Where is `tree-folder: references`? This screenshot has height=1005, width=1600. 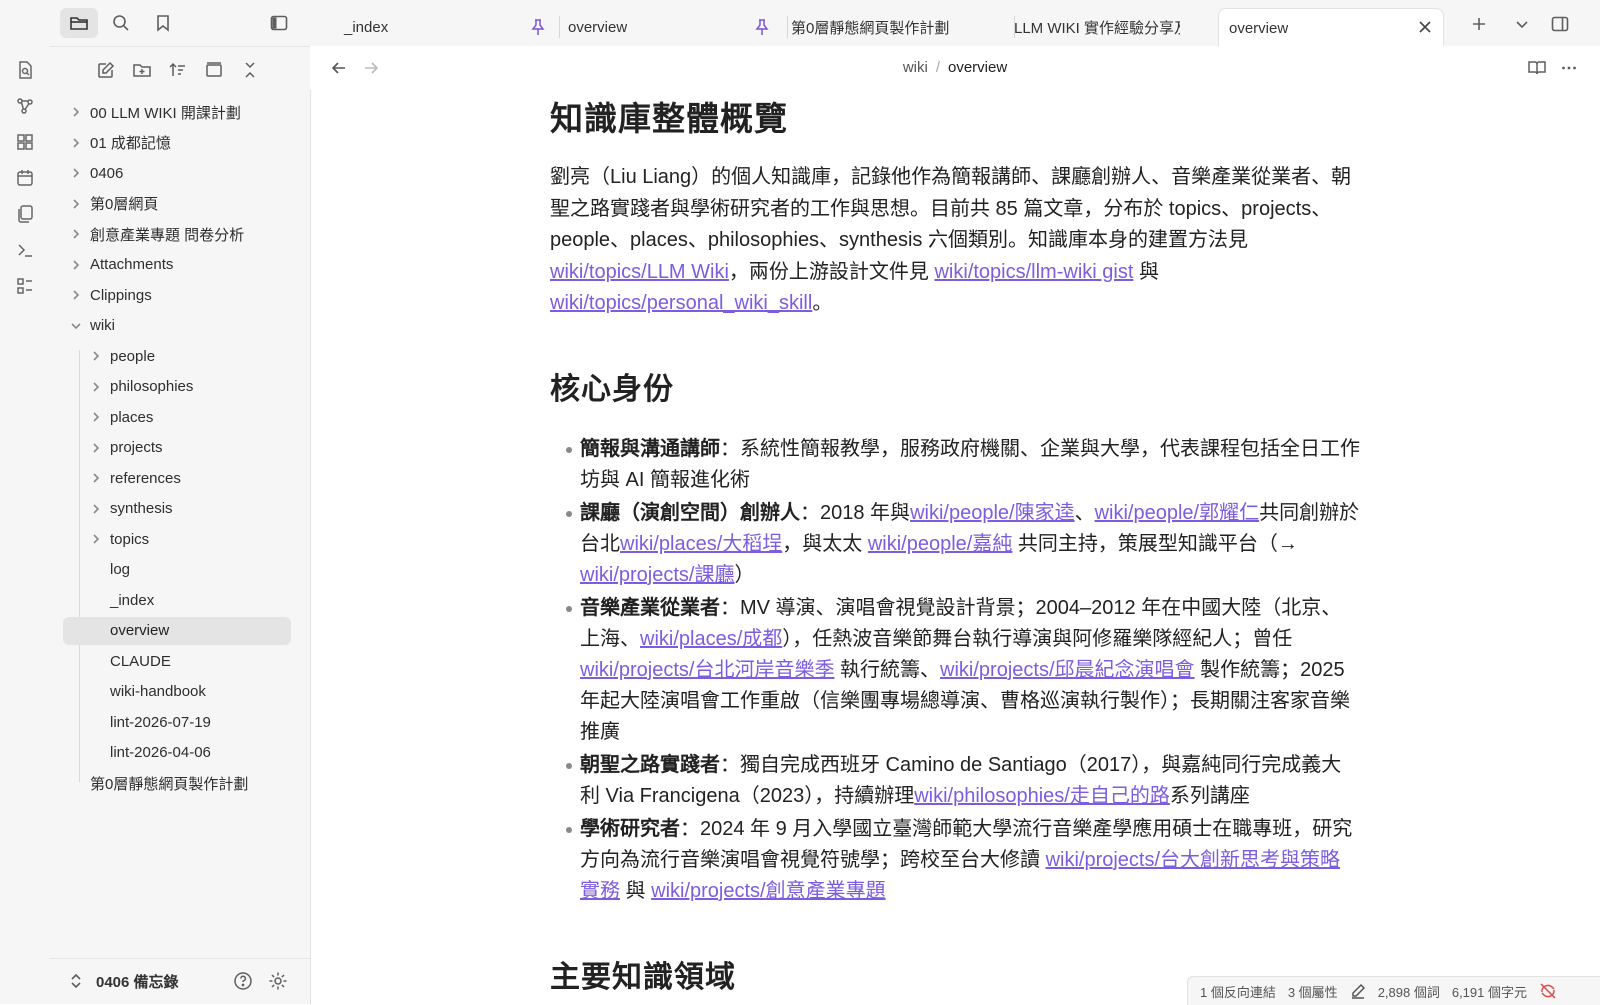 tree-folder: references is located at coordinates (175, 478).